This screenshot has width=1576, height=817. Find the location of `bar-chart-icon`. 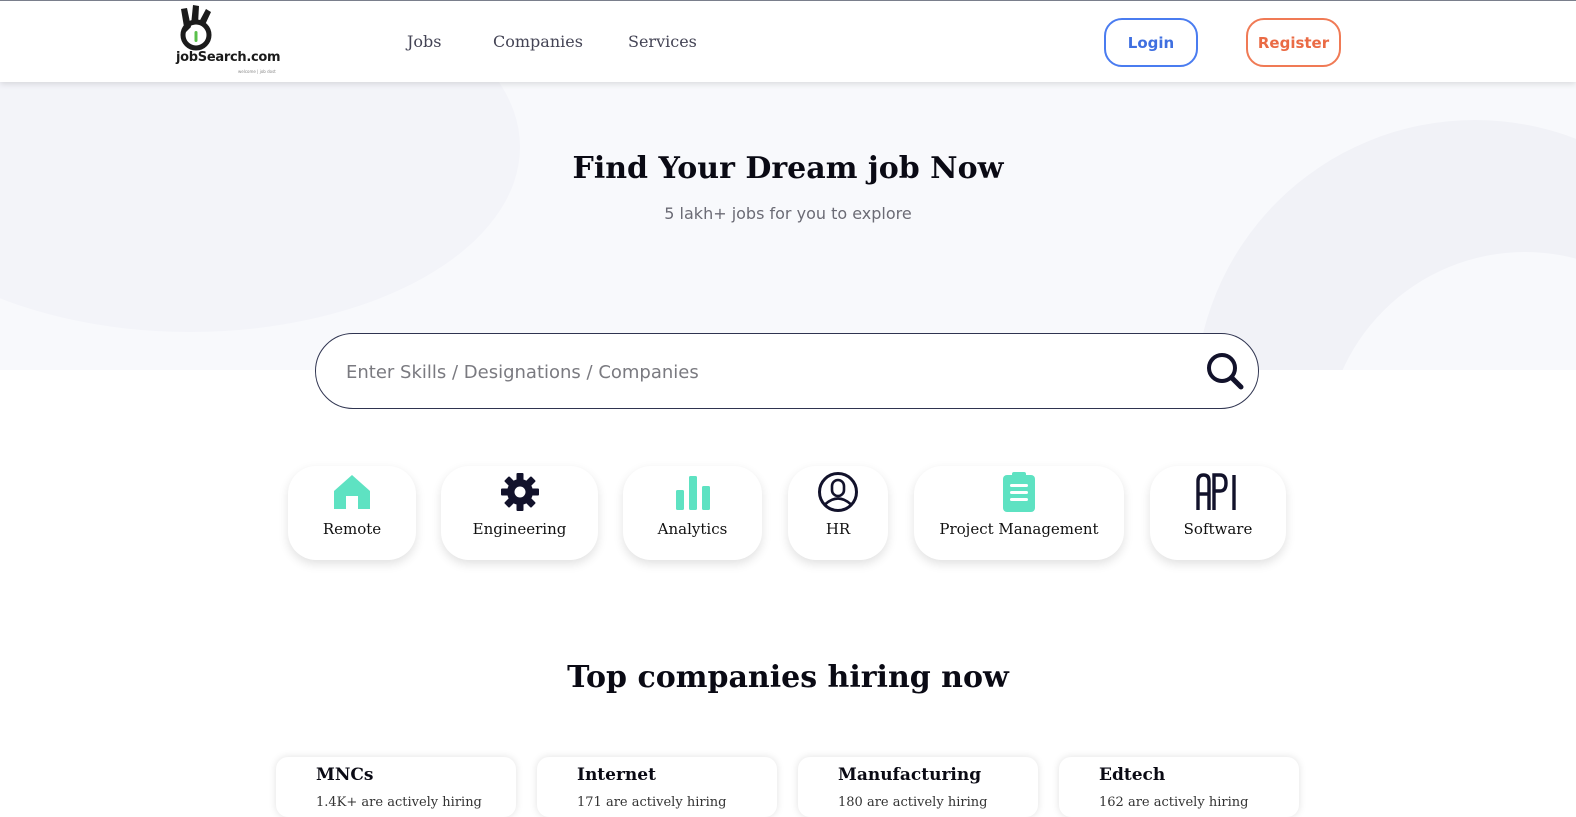

bar-chart-icon is located at coordinates (692, 493).